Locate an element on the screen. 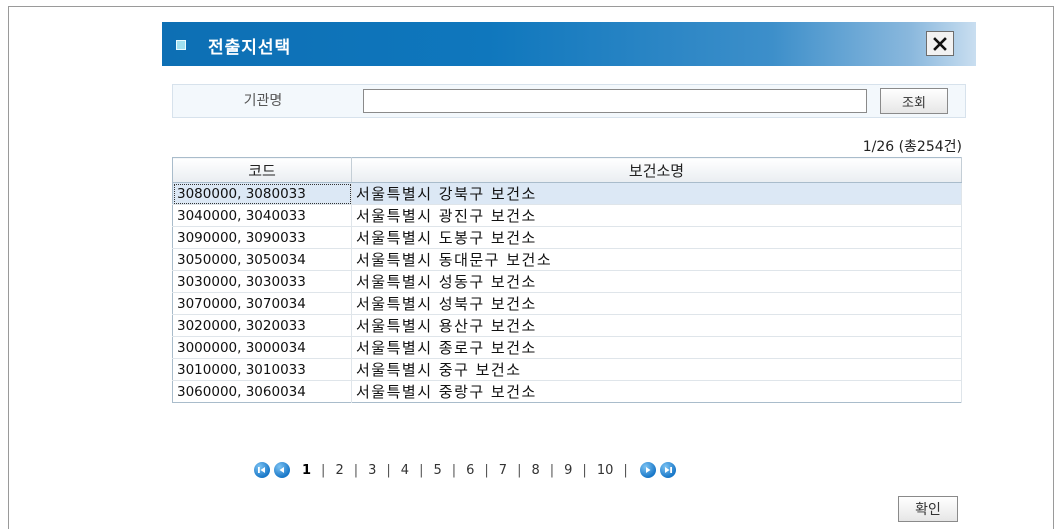  cell-code: 3040000, 3040033 is located at coordinates (262, 215).